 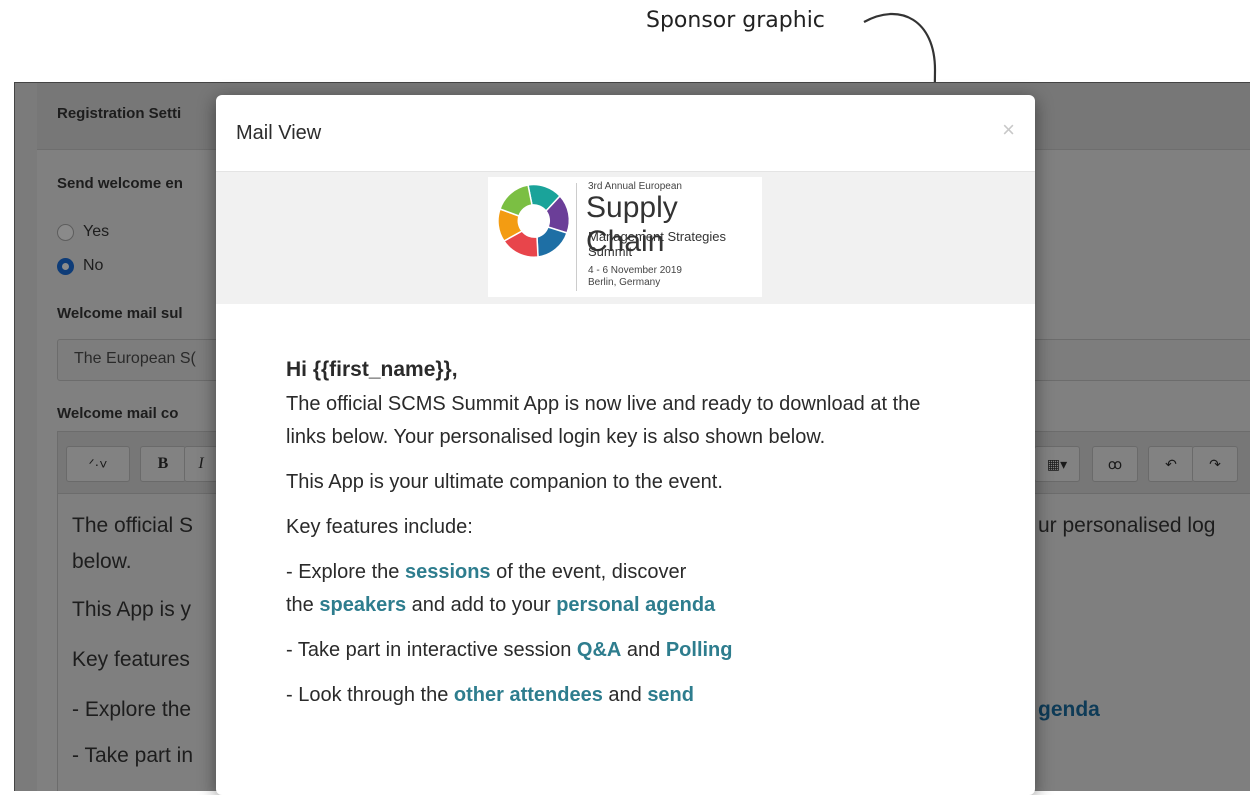 I want to click on editor-line: Key features, so click(x=131, y=659).